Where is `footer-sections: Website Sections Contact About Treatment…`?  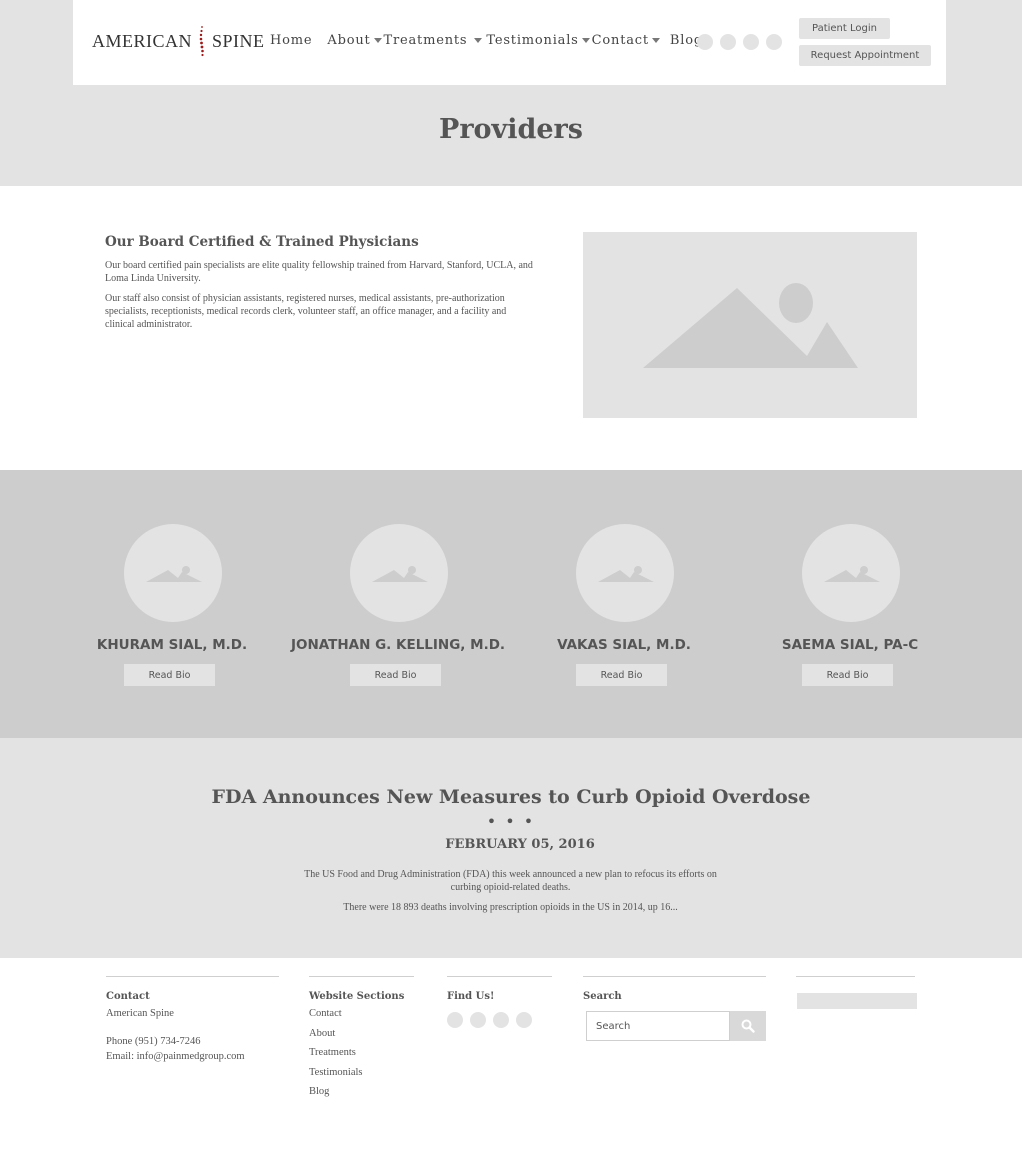 footer-sections: Website Sections Contact About Treatment… is located at coordinates (361, 1039).